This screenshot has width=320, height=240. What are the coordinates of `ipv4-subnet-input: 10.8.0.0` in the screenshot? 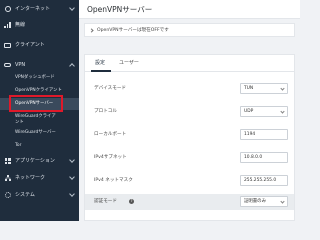 It's located at (264, 157).